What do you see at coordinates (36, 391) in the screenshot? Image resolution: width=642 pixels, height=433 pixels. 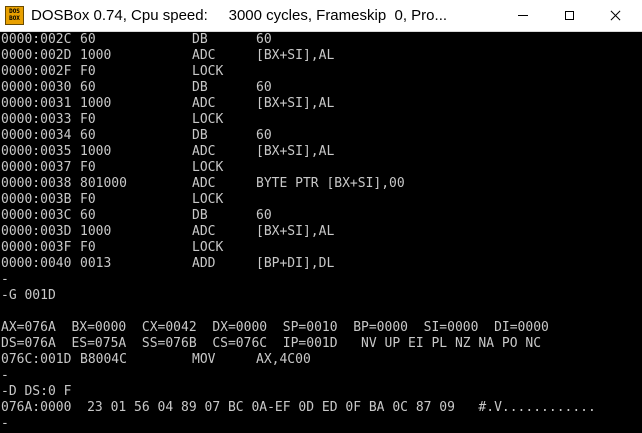 I see `command-line: -D DS:0 F` at bounding box center [36, 391].